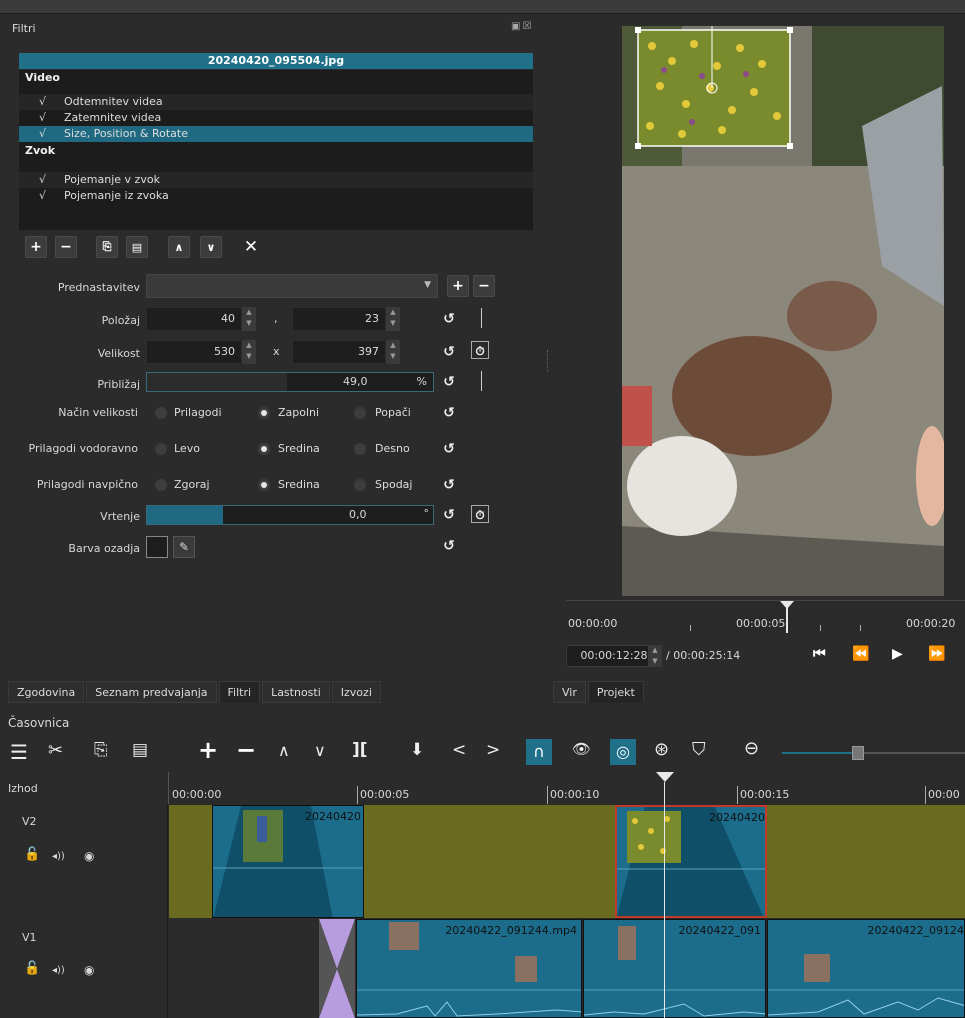 The image size is (965, 1018). What do you see at coordinates (449, 449) in the screenshot?
I see `reset-h-align-icon: ↺` at bounding box center [449, 449].